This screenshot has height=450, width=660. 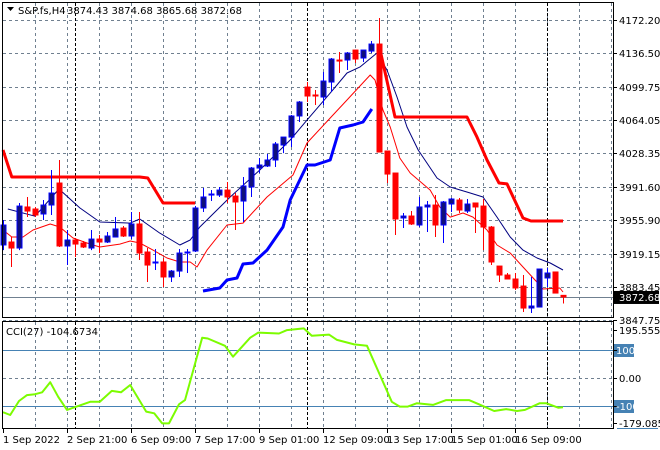 I want to click on cci-tick-label: 0.00, so click(x=630, y=379).